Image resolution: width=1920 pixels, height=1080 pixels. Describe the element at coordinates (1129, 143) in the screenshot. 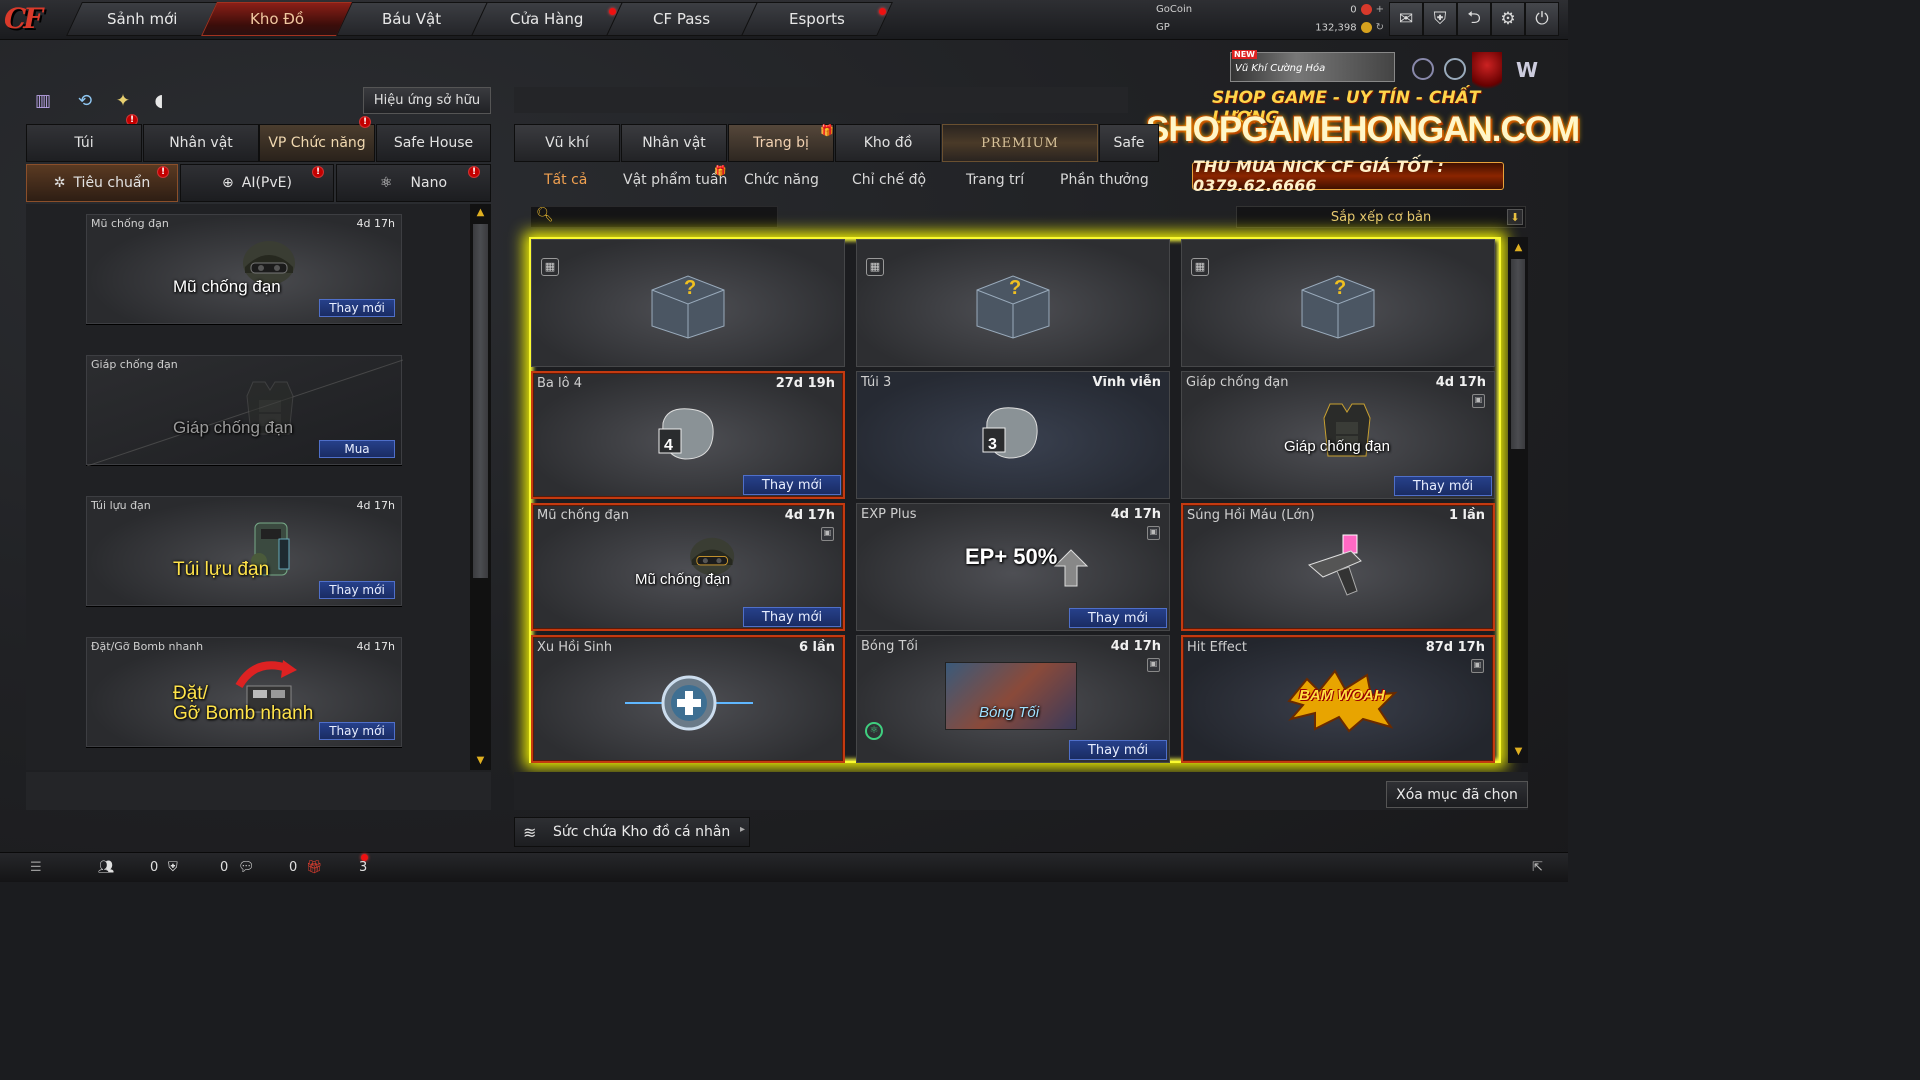

I see `tab-safe: Safe` at that location.